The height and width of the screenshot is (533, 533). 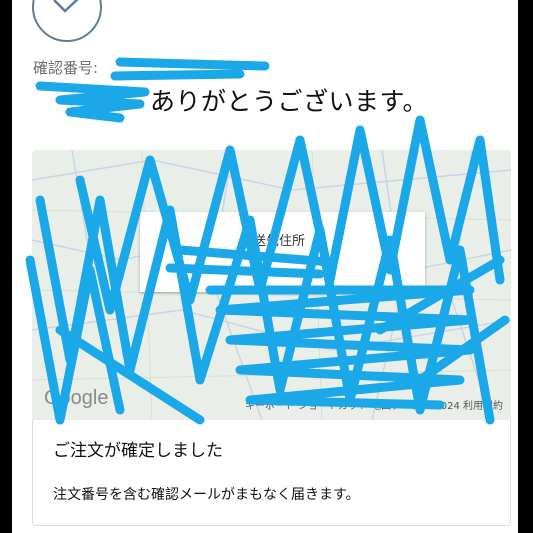 What do you see at coordinates (289, 101) in the screenshot?
I see `thank-you-heading: ありがとうございます。` at bounding box center [289, 101].